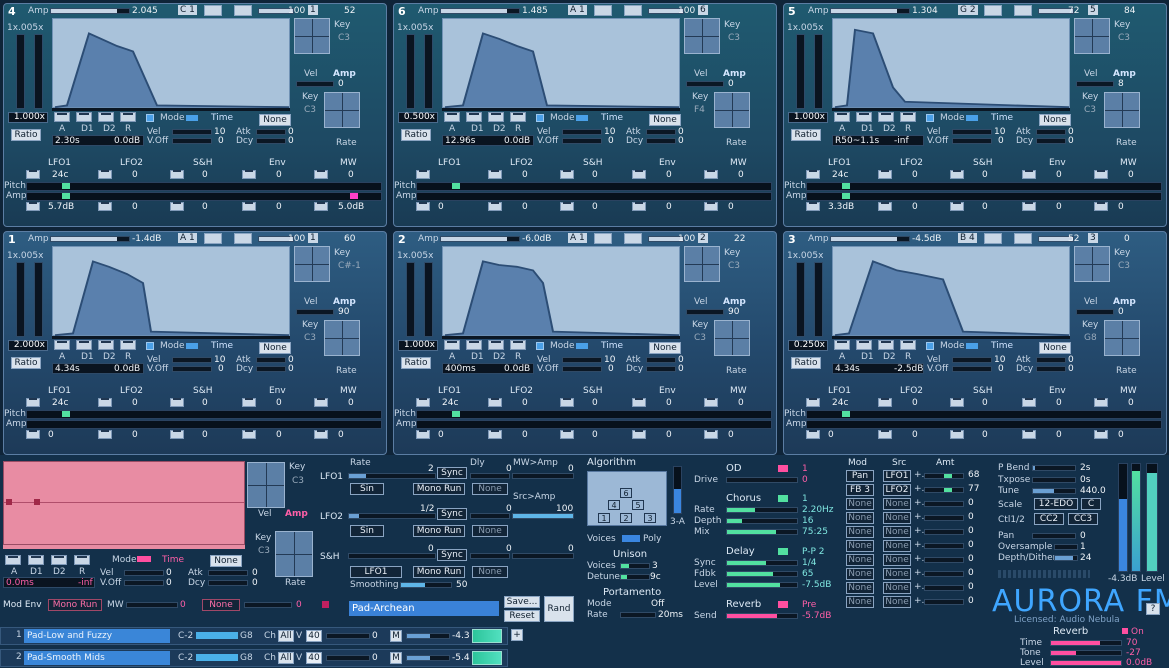 This screenshot has width=1169, height=668. I want to click on volume-slider, so click(428, 658).